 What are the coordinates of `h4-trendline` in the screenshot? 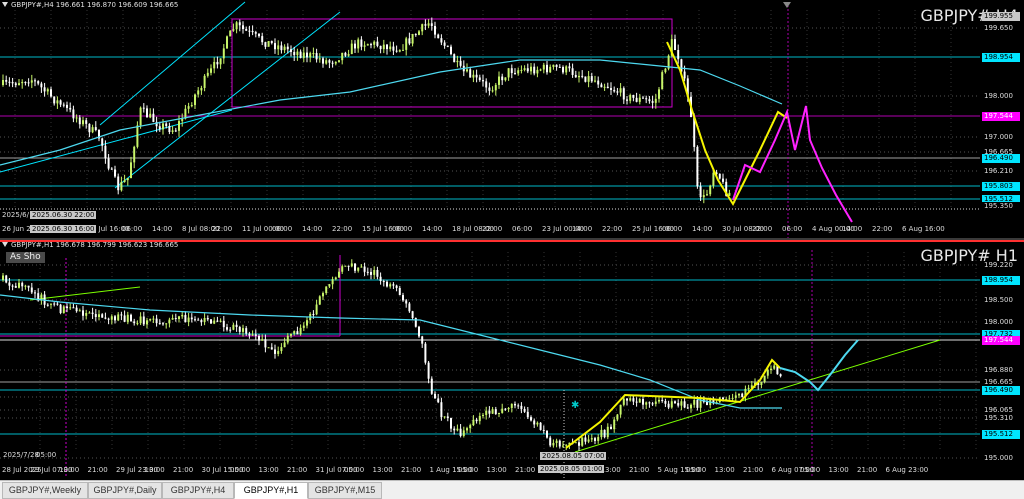 It's located at (116, 141).